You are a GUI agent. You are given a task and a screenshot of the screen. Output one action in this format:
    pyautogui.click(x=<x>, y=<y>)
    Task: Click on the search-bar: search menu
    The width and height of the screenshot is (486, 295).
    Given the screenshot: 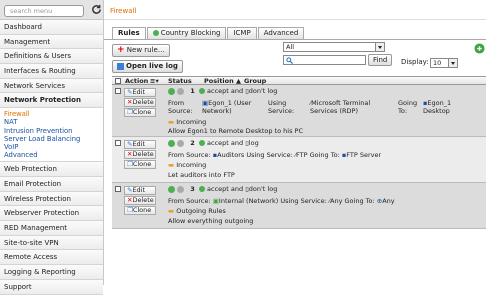 What is the action you would take?
    pyautogui.click(x=51, y=10)
    